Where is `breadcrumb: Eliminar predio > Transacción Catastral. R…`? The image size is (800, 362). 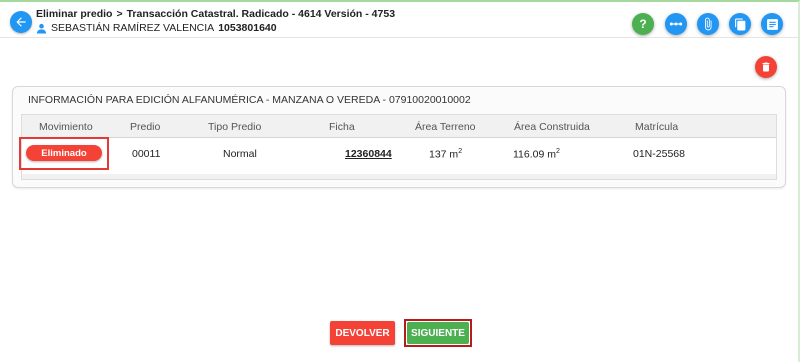
breadcrumb: Eliminar predio > Transacción Catastral. R… is located at coordinates (215, 14).